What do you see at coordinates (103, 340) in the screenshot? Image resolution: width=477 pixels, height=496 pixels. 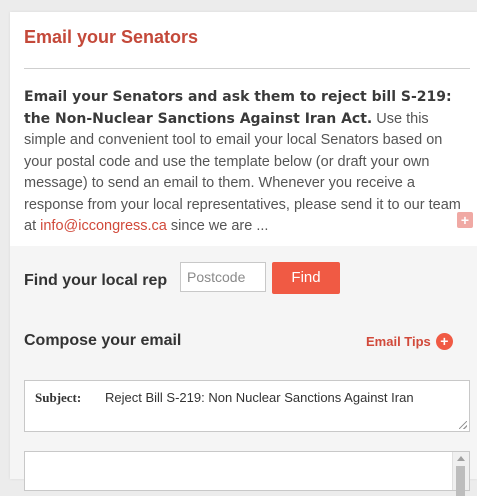 I see `compose-label: Compose your email` at bounding box center [103, 340].